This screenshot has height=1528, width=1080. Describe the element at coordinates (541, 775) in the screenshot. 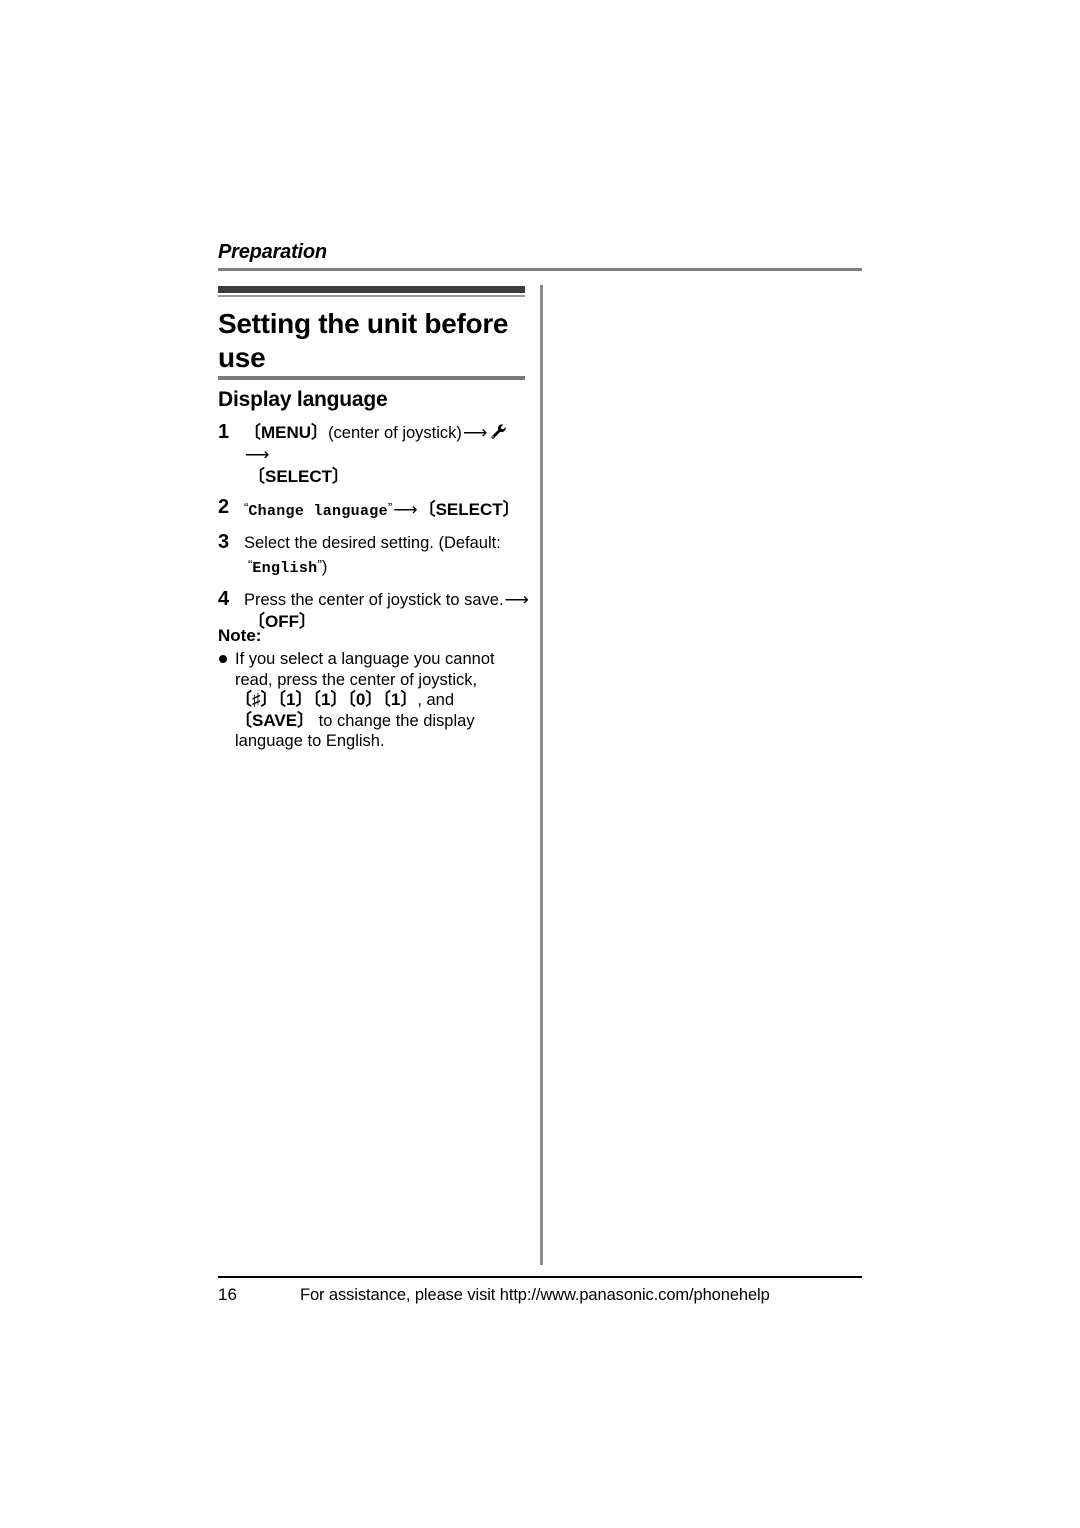

I see `column-divider` at that location.